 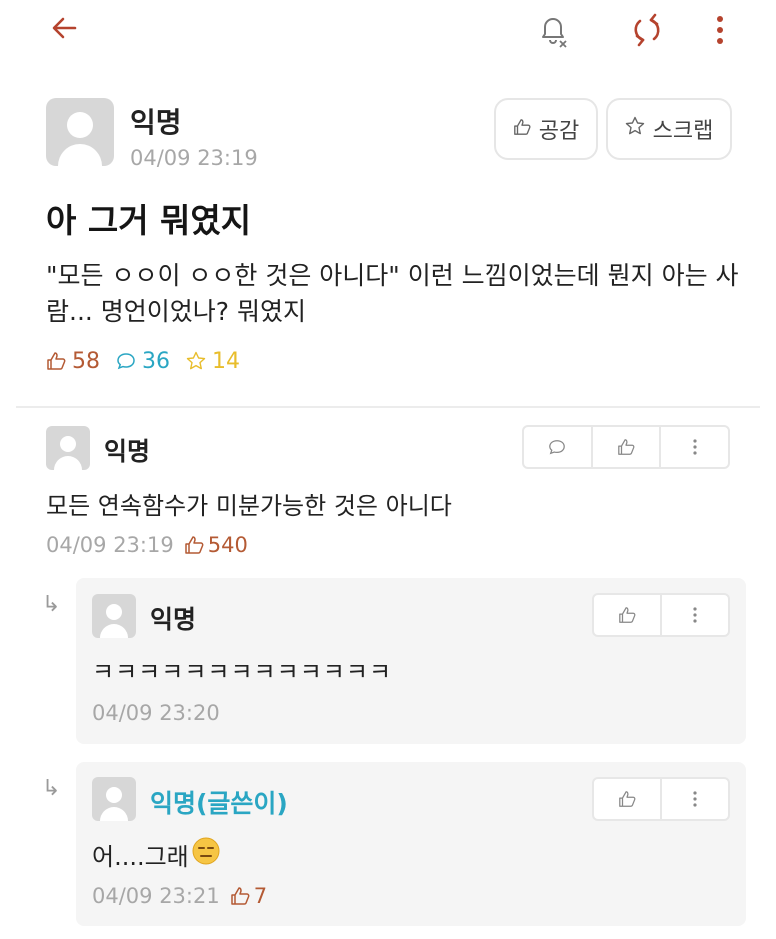 I want to click on reply-body: 어....그래, so click(x=140, y=856).